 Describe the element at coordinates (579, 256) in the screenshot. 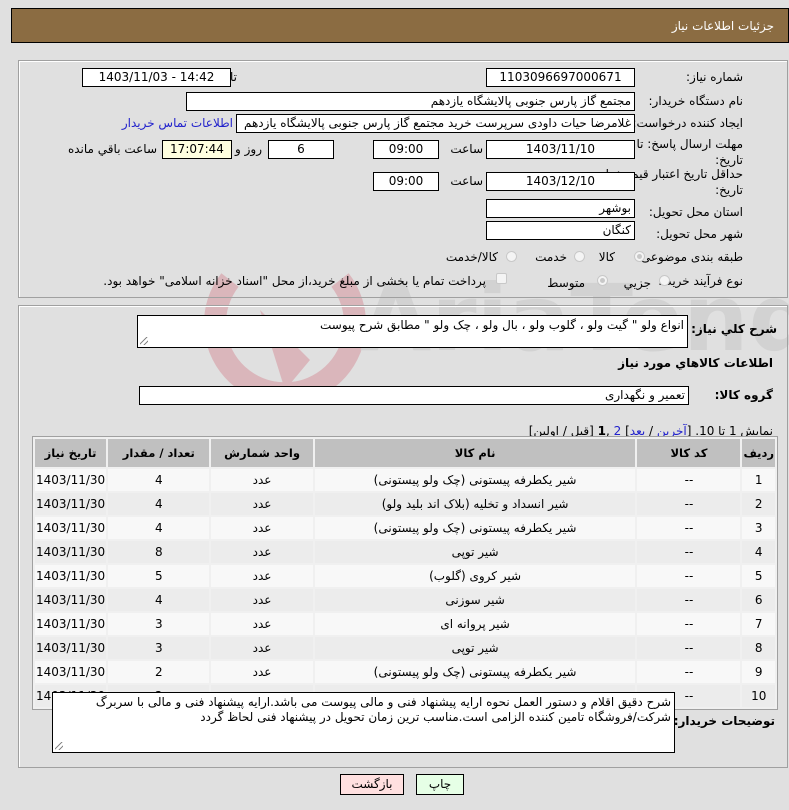

I see `category-radio-service` at that location.